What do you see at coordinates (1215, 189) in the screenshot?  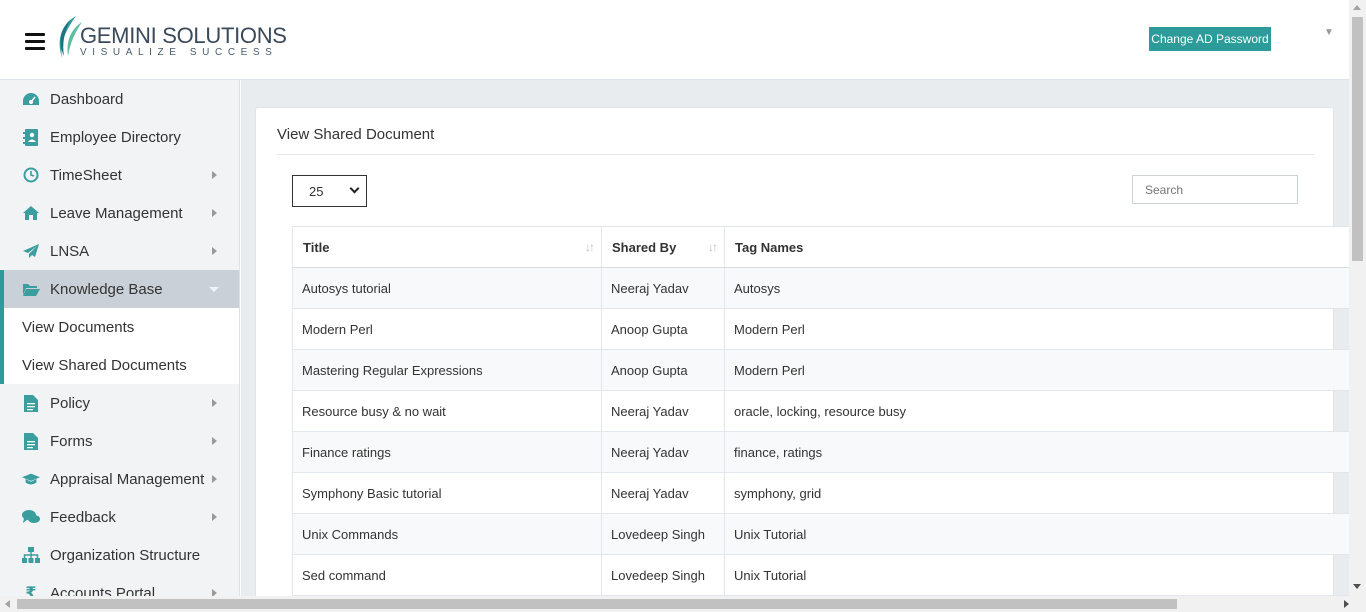 I see `search-input` at bounding box center [1215, 189].